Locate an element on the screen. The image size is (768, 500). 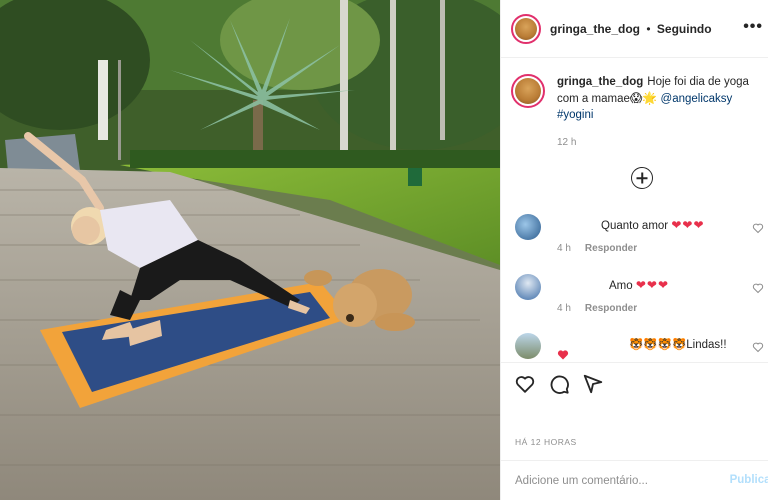
post-header: gringa_the_dog • Seguindo ••• is located at coordinates (634, 29).